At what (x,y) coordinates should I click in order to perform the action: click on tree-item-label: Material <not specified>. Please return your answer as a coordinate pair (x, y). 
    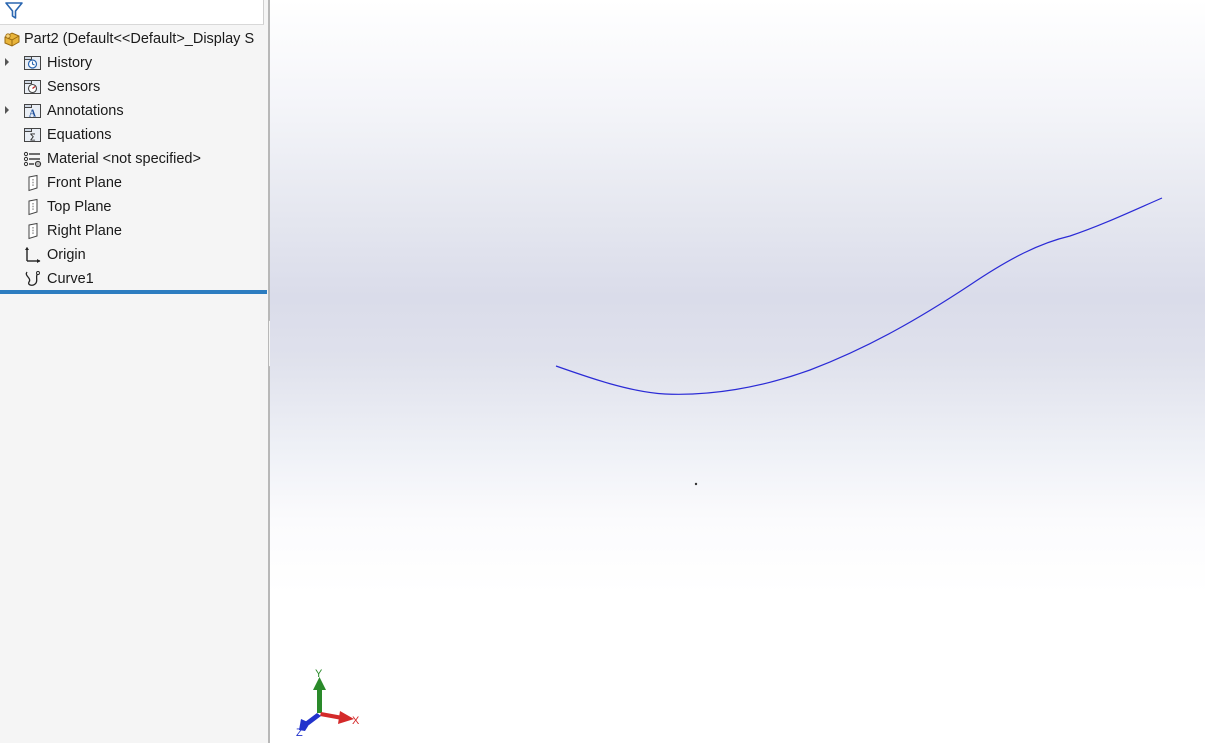
    Looking at the image, I should click on (124, 159).